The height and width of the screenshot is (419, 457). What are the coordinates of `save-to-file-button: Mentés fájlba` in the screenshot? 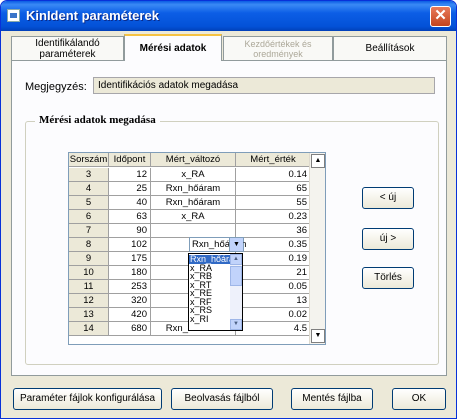 It's located at (332, 399).